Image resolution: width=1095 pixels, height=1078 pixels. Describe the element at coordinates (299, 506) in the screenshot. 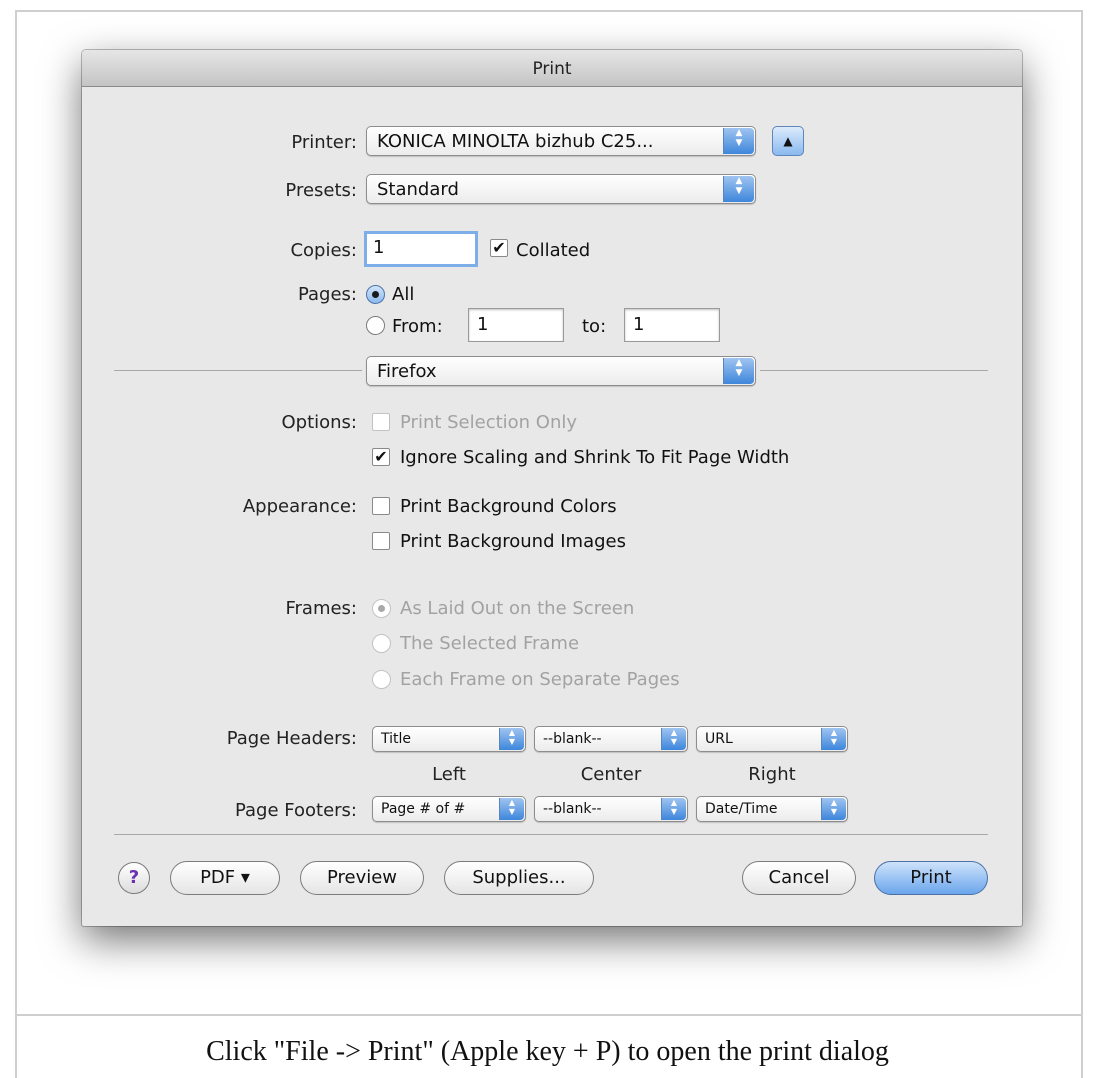

I see `appearance-label: Appearance:` at that location.